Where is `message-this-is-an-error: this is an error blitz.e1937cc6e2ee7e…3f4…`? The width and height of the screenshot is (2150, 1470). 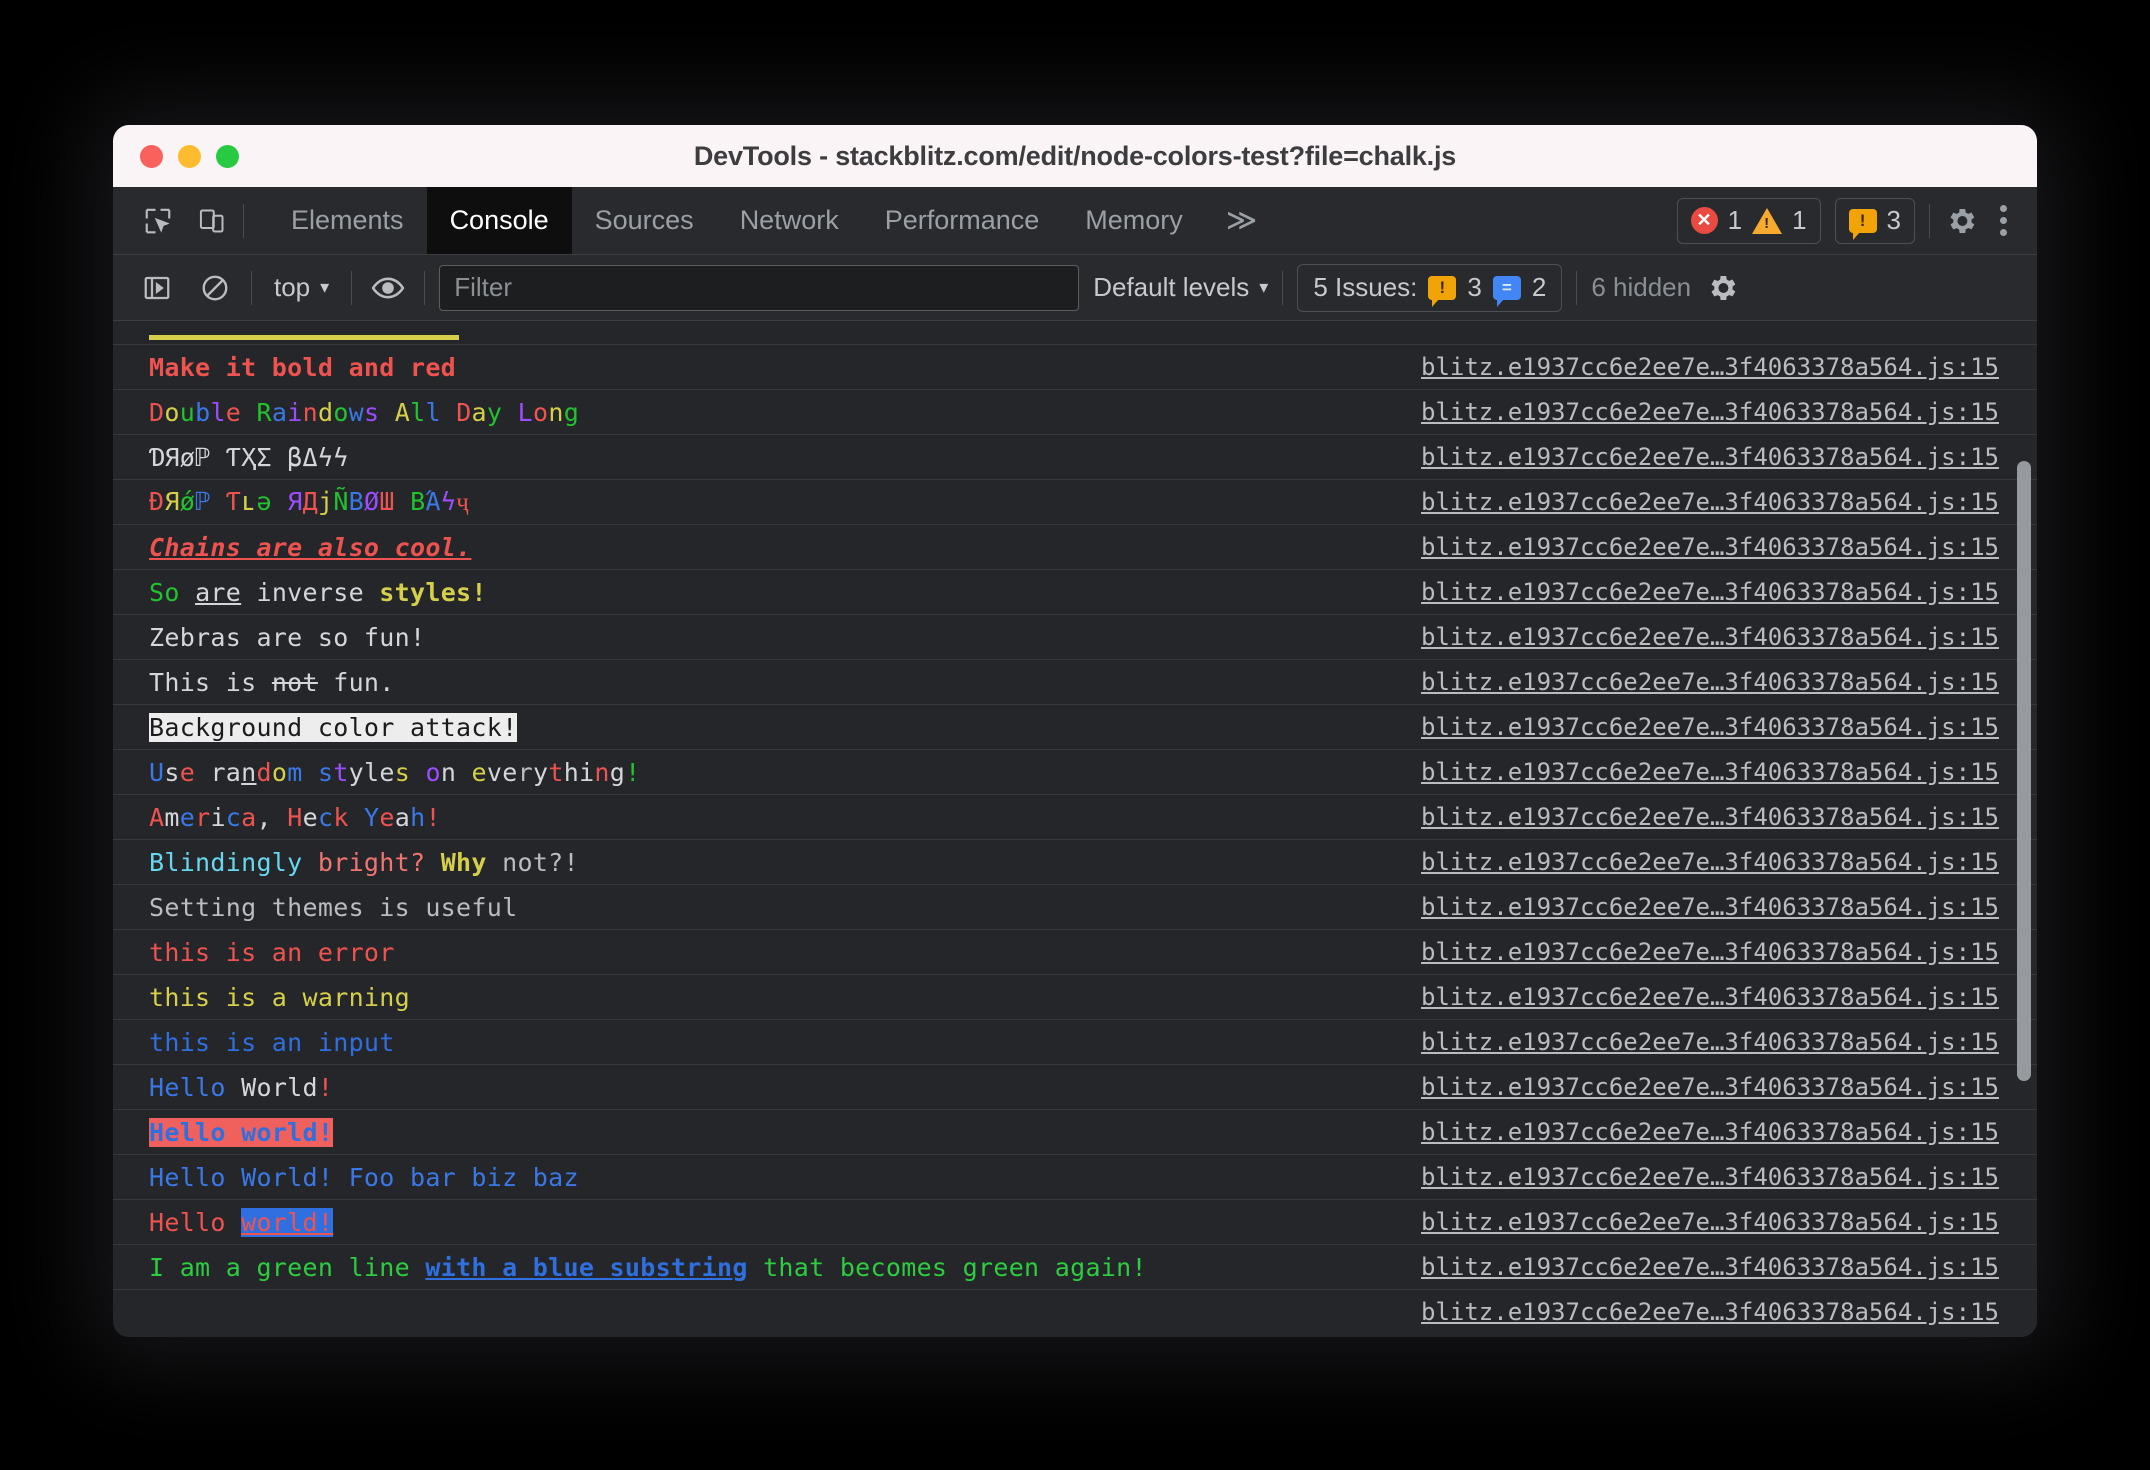
message-this-is-an-error: this is an error blitz.e1937cc6e2ee7e…3f4… is located at coordinates (1075, 952).